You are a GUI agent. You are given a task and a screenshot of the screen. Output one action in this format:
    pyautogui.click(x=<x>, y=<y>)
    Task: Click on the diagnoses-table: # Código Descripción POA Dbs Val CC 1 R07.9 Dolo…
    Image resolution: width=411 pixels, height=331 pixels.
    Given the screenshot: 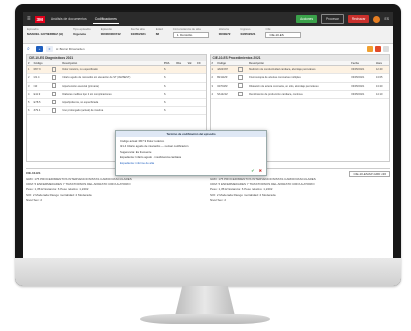 What is the action you would take?
    pyautogui.click(x=116, y=88)
    